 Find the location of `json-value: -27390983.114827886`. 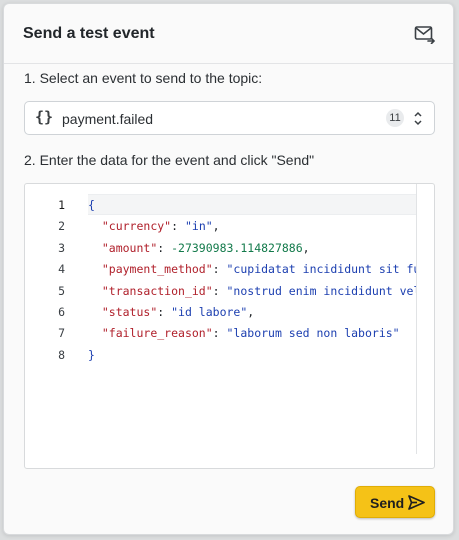

json-value: -27390983.114827886 is located at coordinates (237, 247).